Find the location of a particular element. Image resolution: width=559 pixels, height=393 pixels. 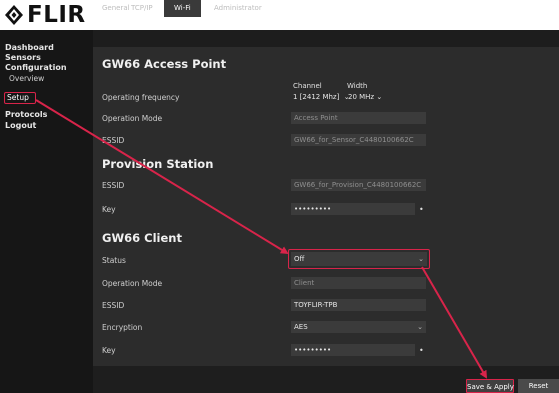

width-select: 20 MHz ⌄ is located at coordinates (365, 97).